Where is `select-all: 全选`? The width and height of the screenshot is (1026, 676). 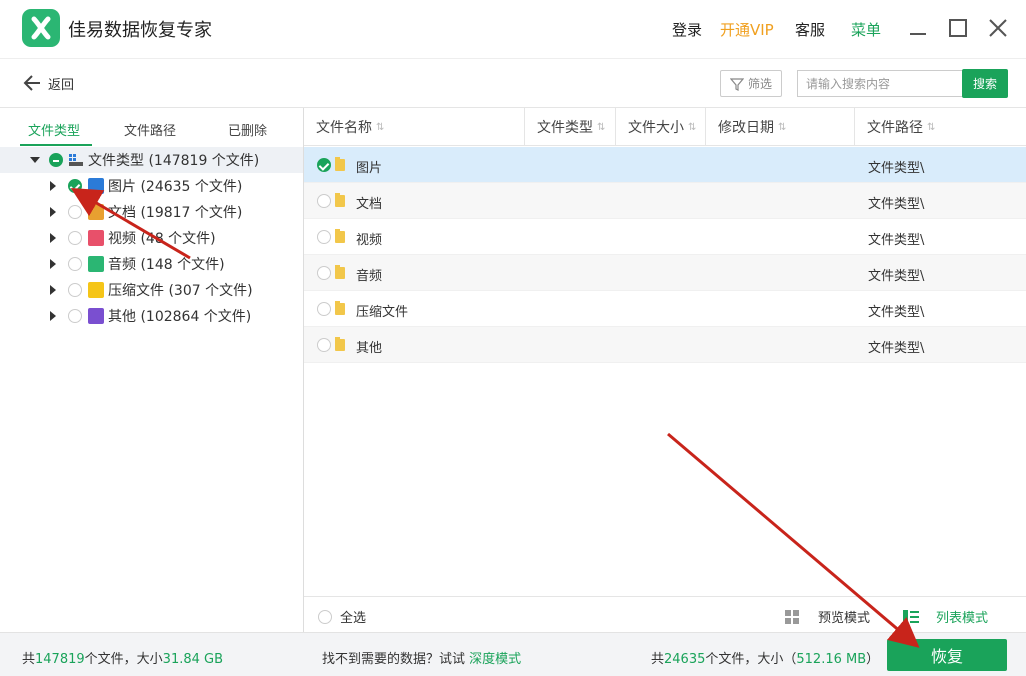
select-all: 全选 is located at coordinates (342, 616).